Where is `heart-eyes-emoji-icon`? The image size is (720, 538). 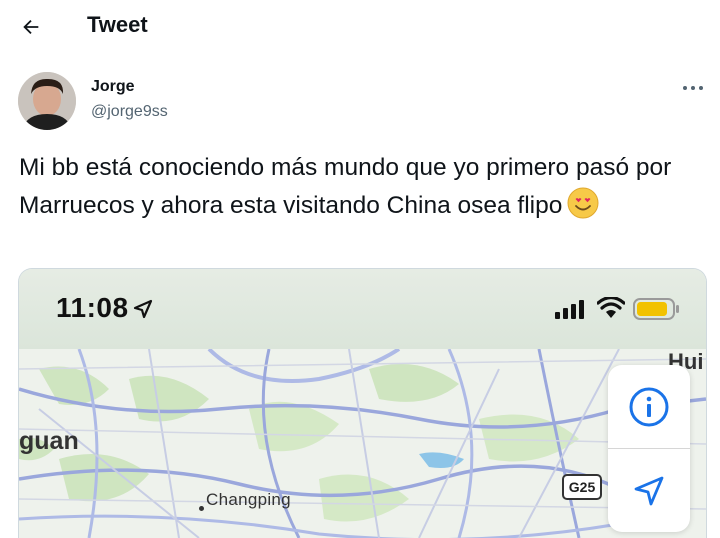 heart-eyes-emoji-icon is located at coordinates (583, 202).